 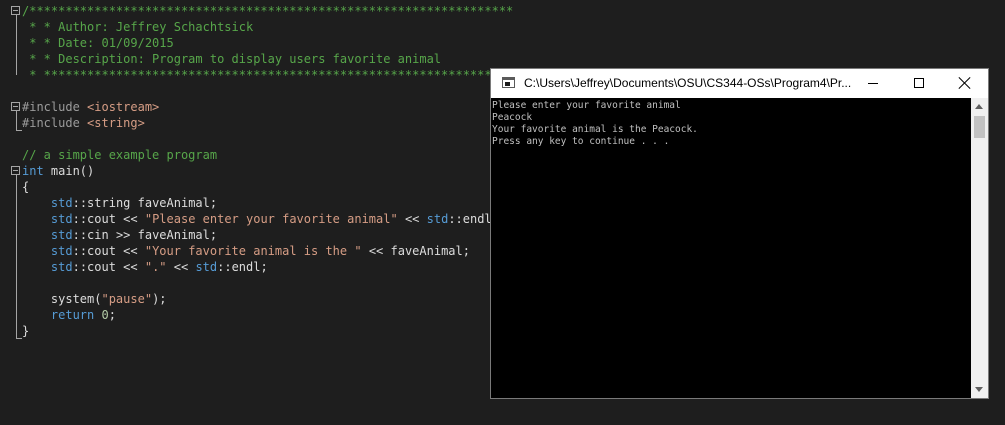 I want to click on code-line: #include <iostream>, so click(x=90, y=107).